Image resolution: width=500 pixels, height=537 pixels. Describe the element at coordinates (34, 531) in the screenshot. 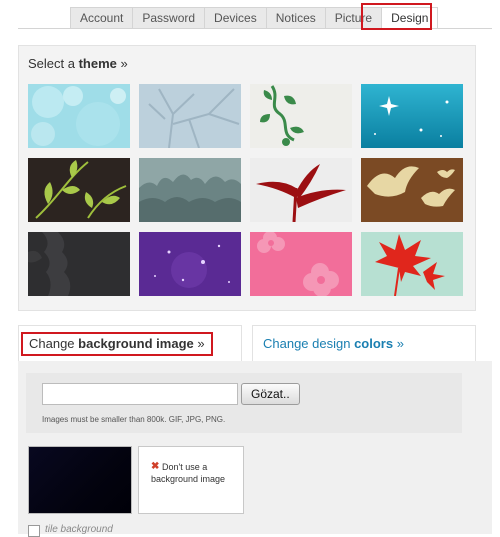

I see `tile-background-checkbox` at that location.